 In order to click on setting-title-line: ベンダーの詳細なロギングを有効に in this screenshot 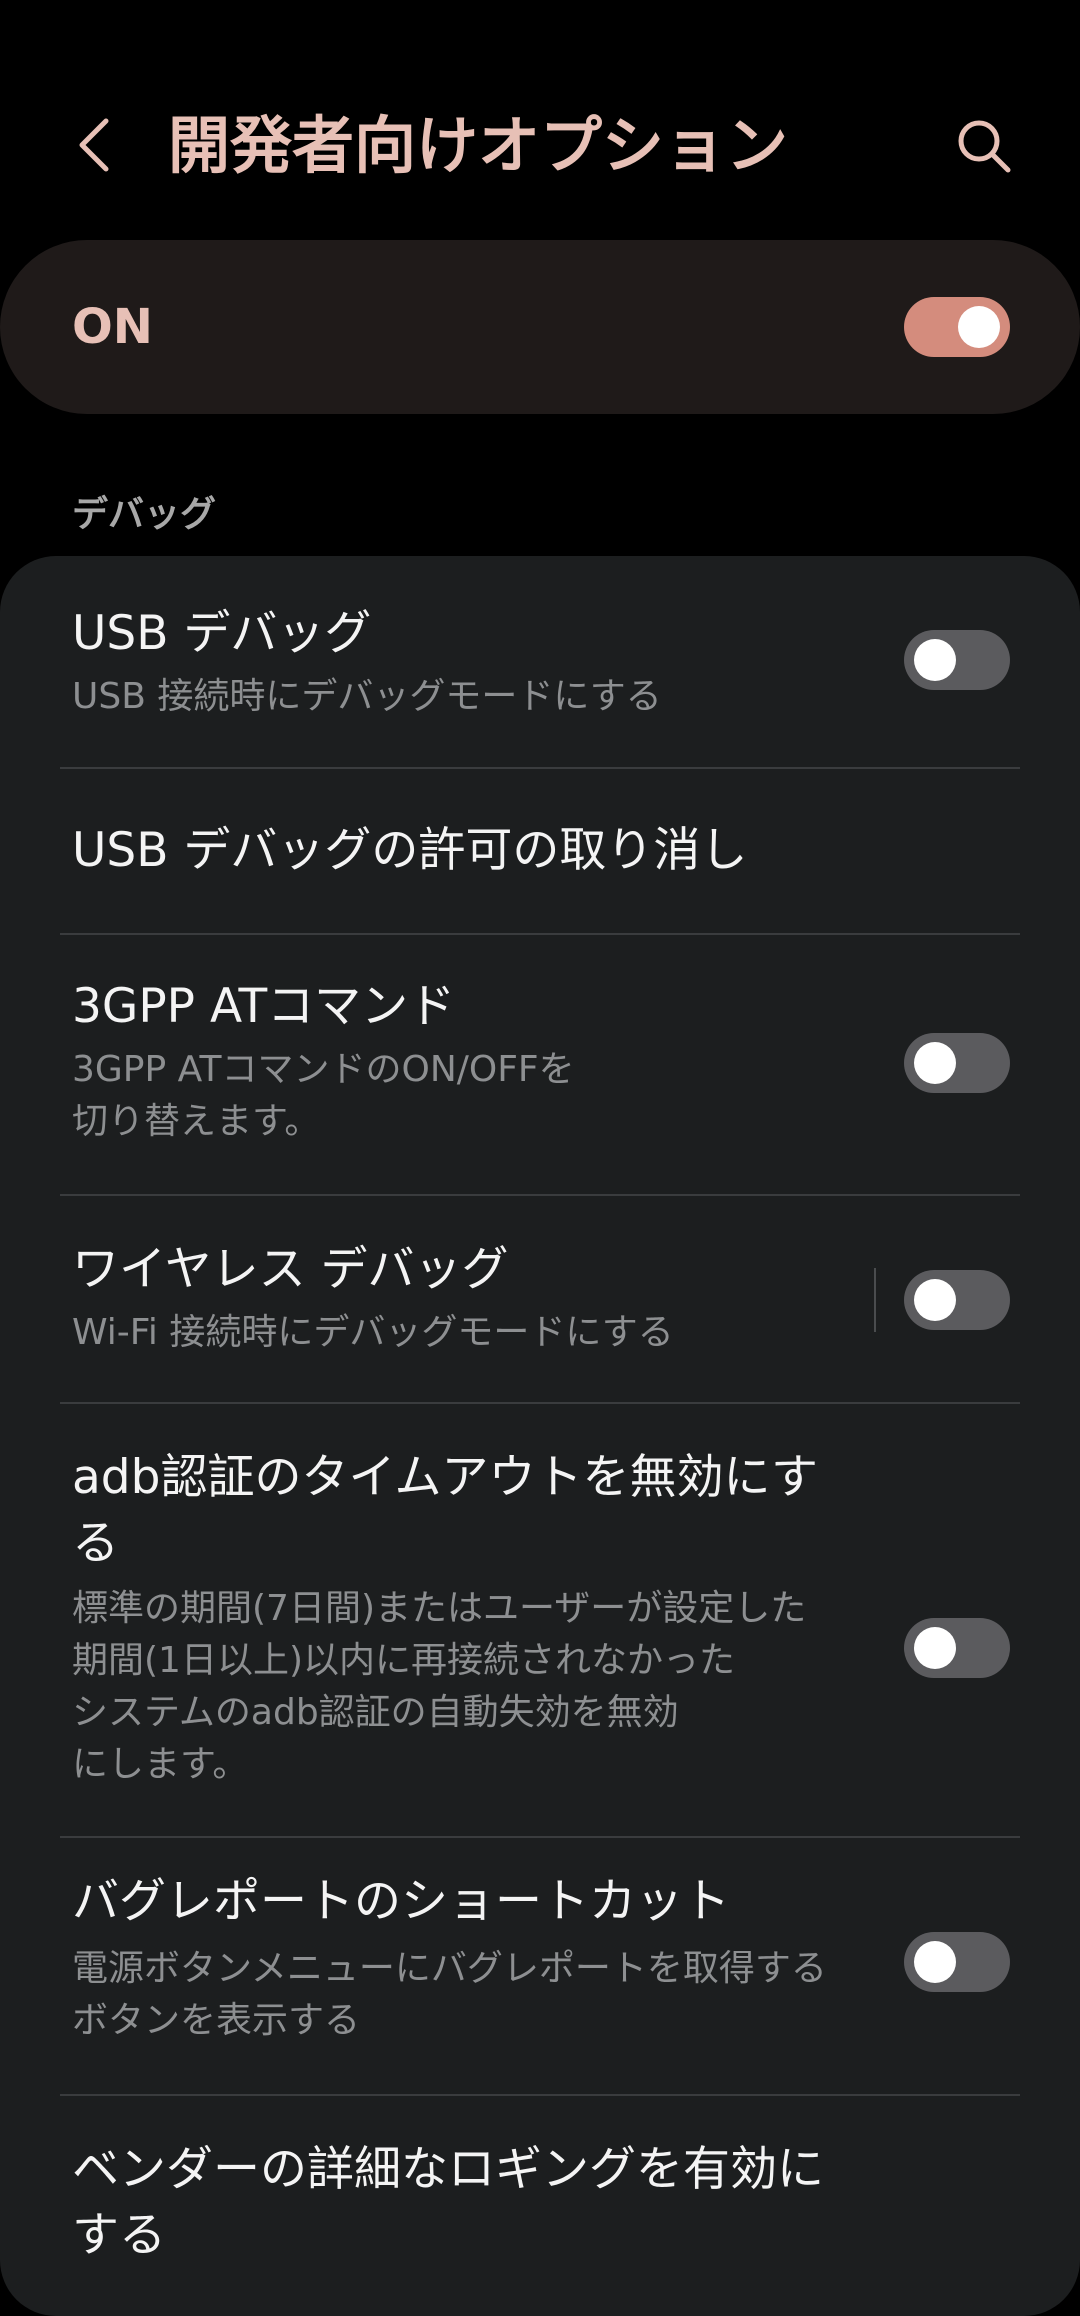, I will do `click(448, 2169)`.